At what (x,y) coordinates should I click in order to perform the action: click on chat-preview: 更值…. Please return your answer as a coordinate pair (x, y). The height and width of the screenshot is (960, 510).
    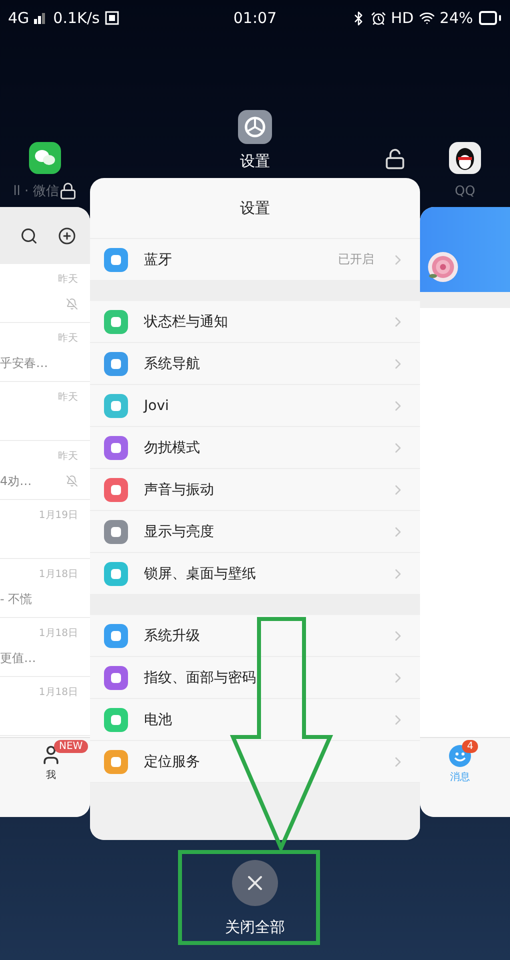
    Looking at the image, I should click on (18, 658).